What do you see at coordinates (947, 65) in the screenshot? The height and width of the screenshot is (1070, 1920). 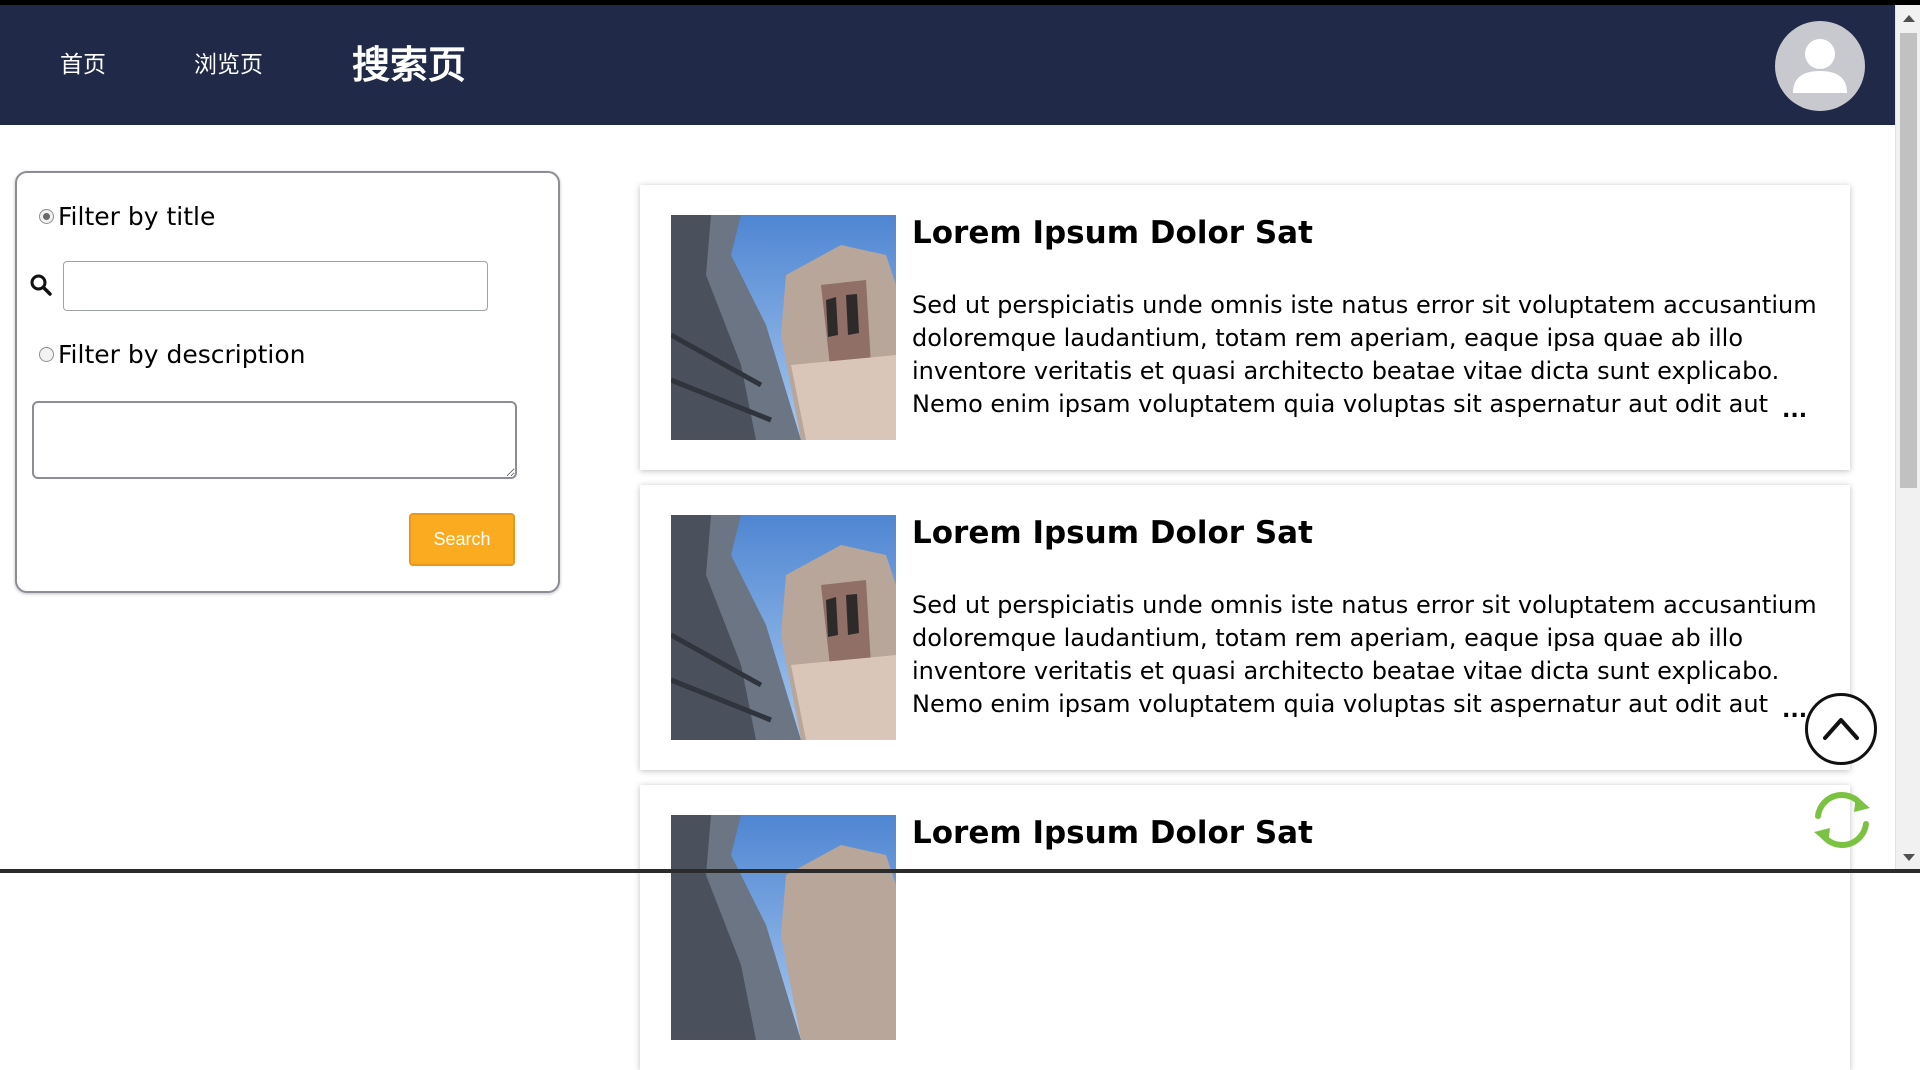 I see `top-navigation-bar: 首页 浏览页 搜索页` at bounding box center [947, 65].